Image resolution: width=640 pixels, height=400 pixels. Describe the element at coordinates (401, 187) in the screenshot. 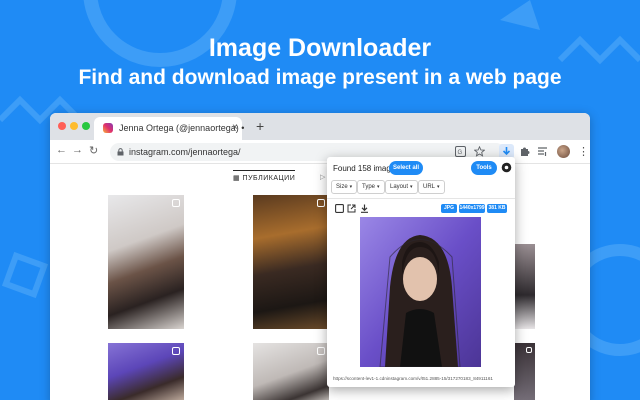

I see `layout-filter: Layout ▾` at that location.